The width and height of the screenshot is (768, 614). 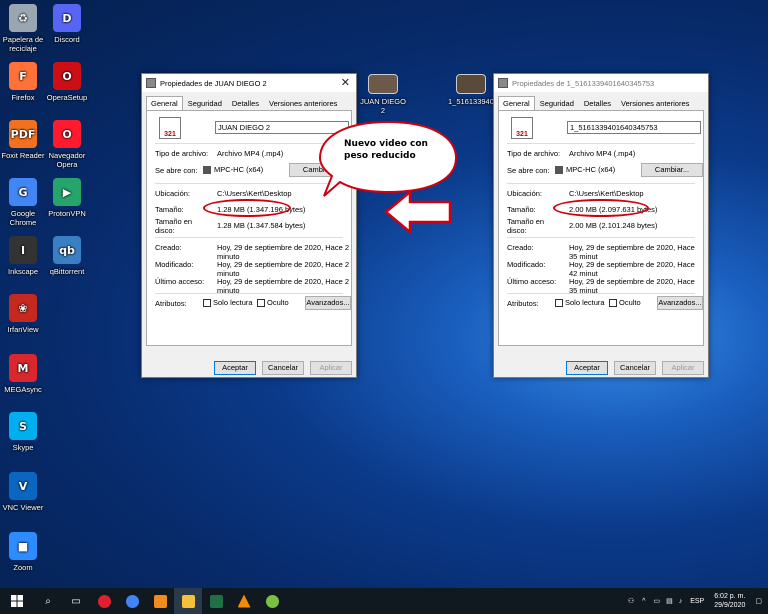 What do you see at coordinates (67, 160) in the screenshot?
I see `desktop-icon-label: Navegador Opera` at bounding box center [67, 160].